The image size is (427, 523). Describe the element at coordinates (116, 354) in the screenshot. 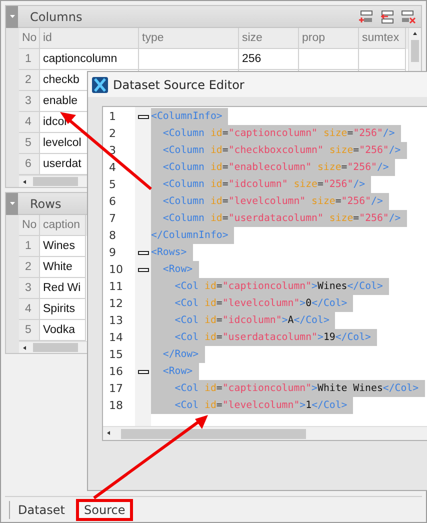

I see `line-number: 15` at that location.